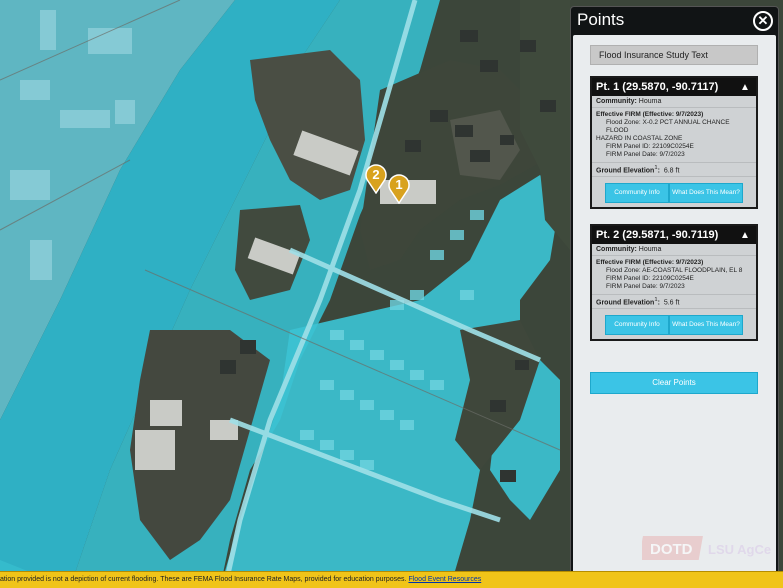  What do you see at coordinates (399, 184) in the screenshot?
I see `marker-number: 1` at bounding box center [399, 184].